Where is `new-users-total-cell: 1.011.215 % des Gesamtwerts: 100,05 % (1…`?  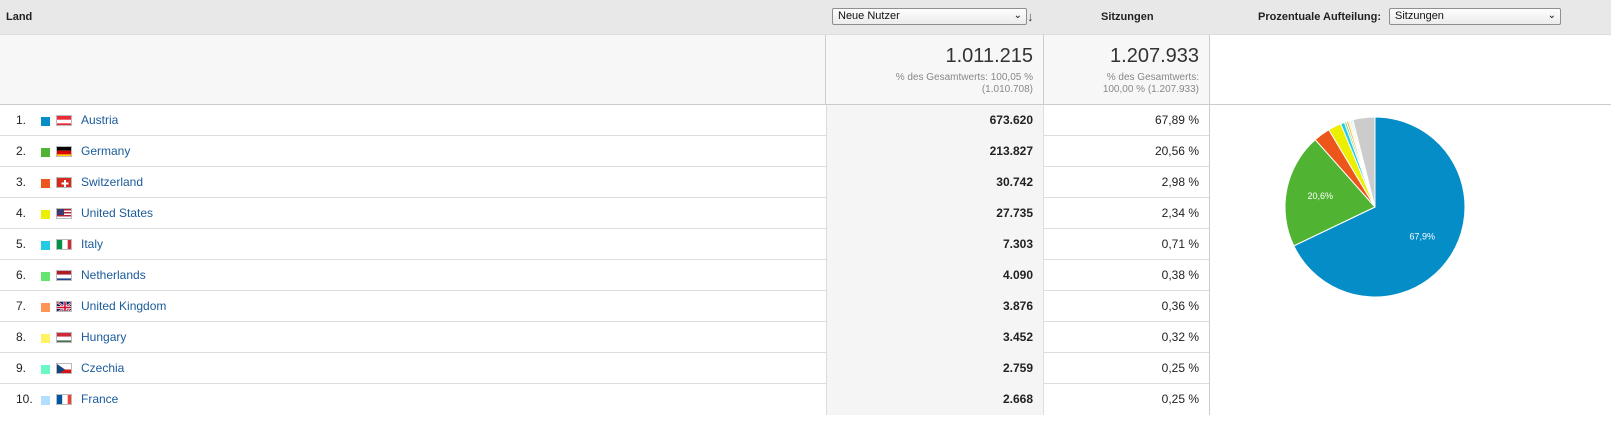 new-users-total-cell: 1.011.215 % des Gesamtwerts: 100,05 % (1… is located at coordinates (935, 69).